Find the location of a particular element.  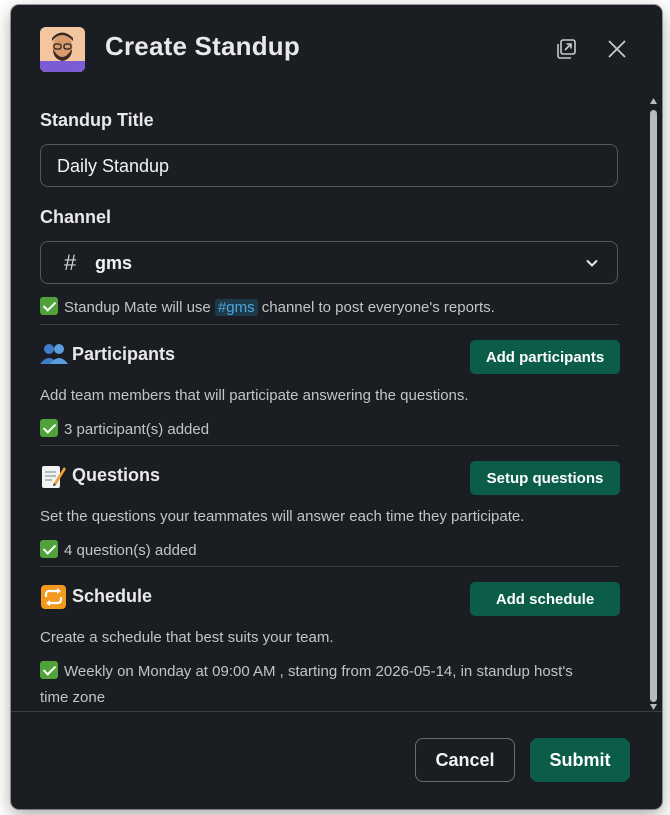

setup-questions-button: Setup questions is located at coordinates (545, 478).